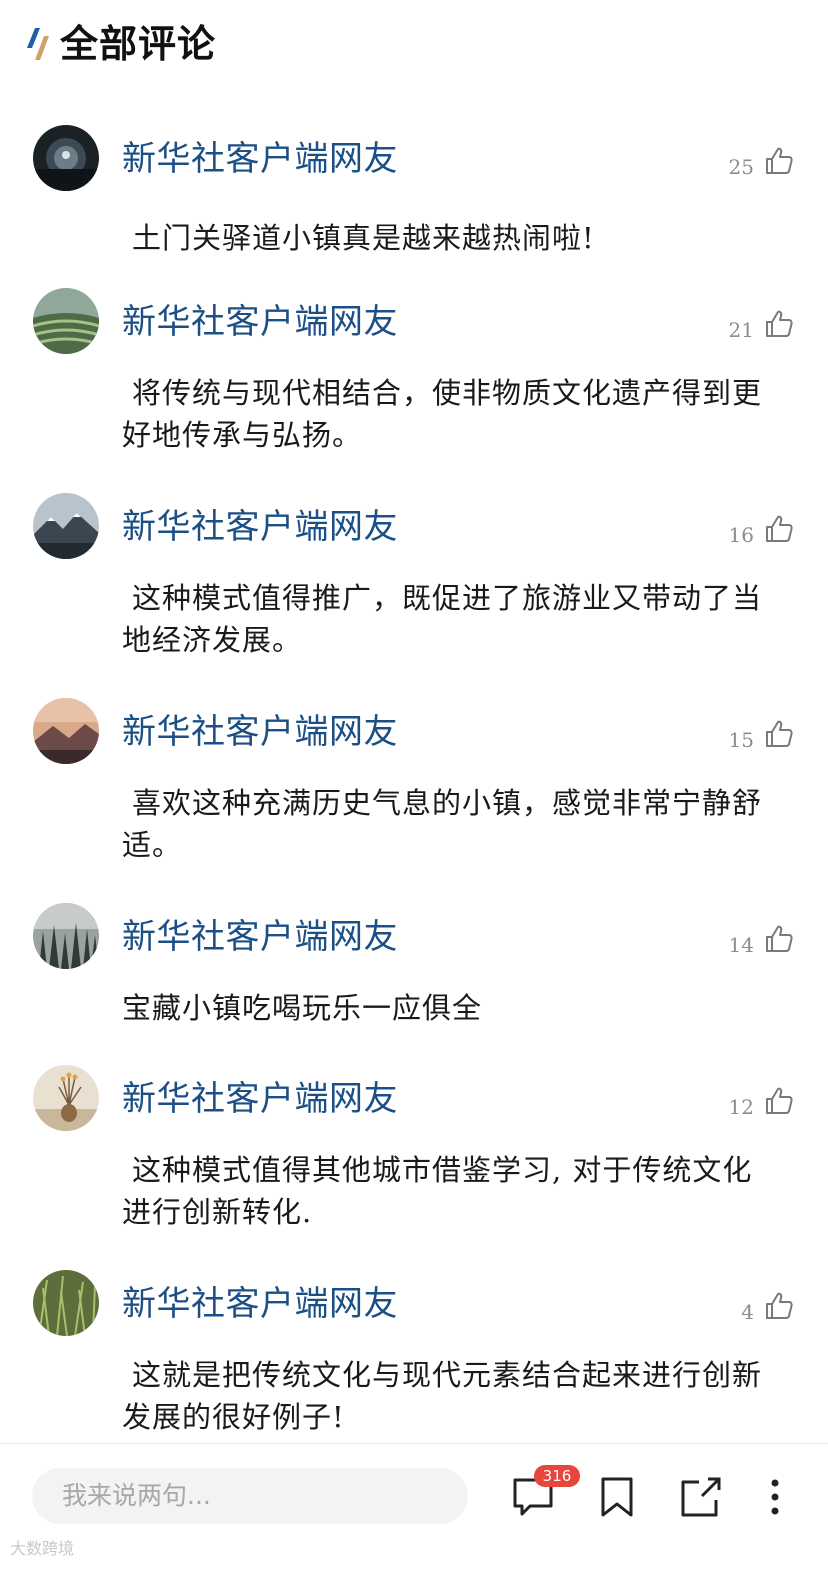 The height and width of the screenshot is (1570, 828). What do you see at coordinates (761, 161) in the screenshot?
I see `like-button: 25` at bounding box center [761, 161].